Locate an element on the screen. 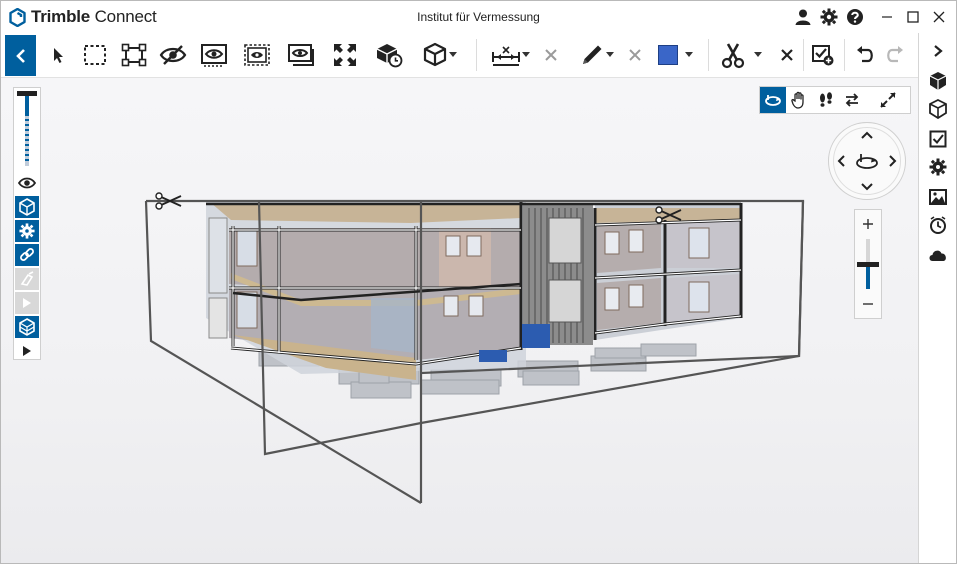  box-select-button is located at coordinates (95, 55).